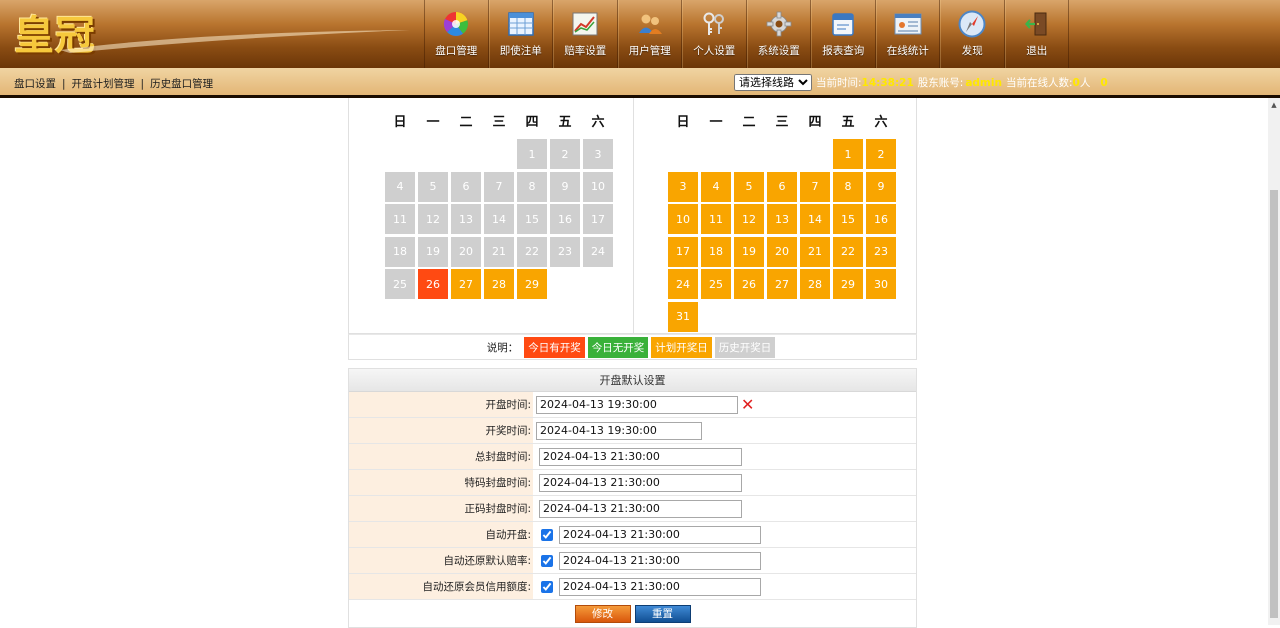 The width and height of the screenshot is (1280, 628). Describe the element at coordinates (637, 404) in the screenshot. I see `open-time-input` at that location.